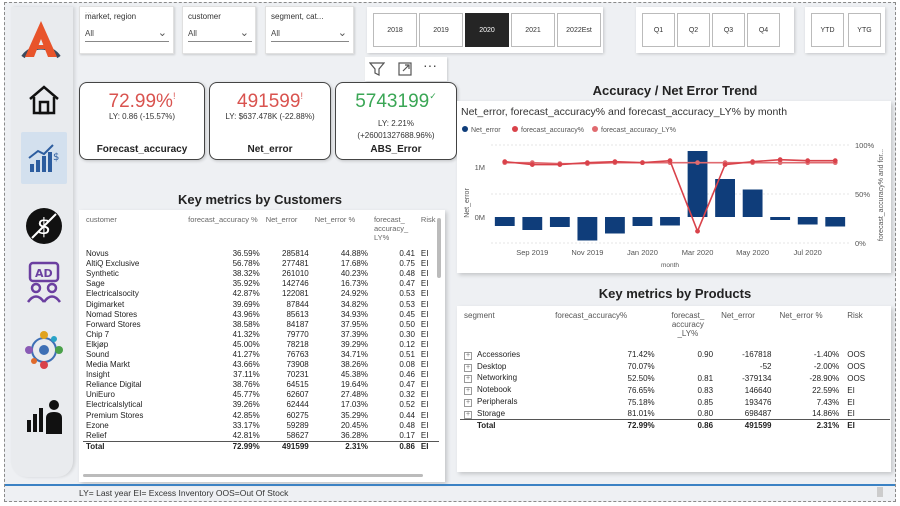 The width and height of the screenshot is (900, 506). Describe the element at coordinates (261, 325) in the screenshot. I see `table-row: Forward Stores 38.58% 84187 37.95% 0.50 EI` at that location.